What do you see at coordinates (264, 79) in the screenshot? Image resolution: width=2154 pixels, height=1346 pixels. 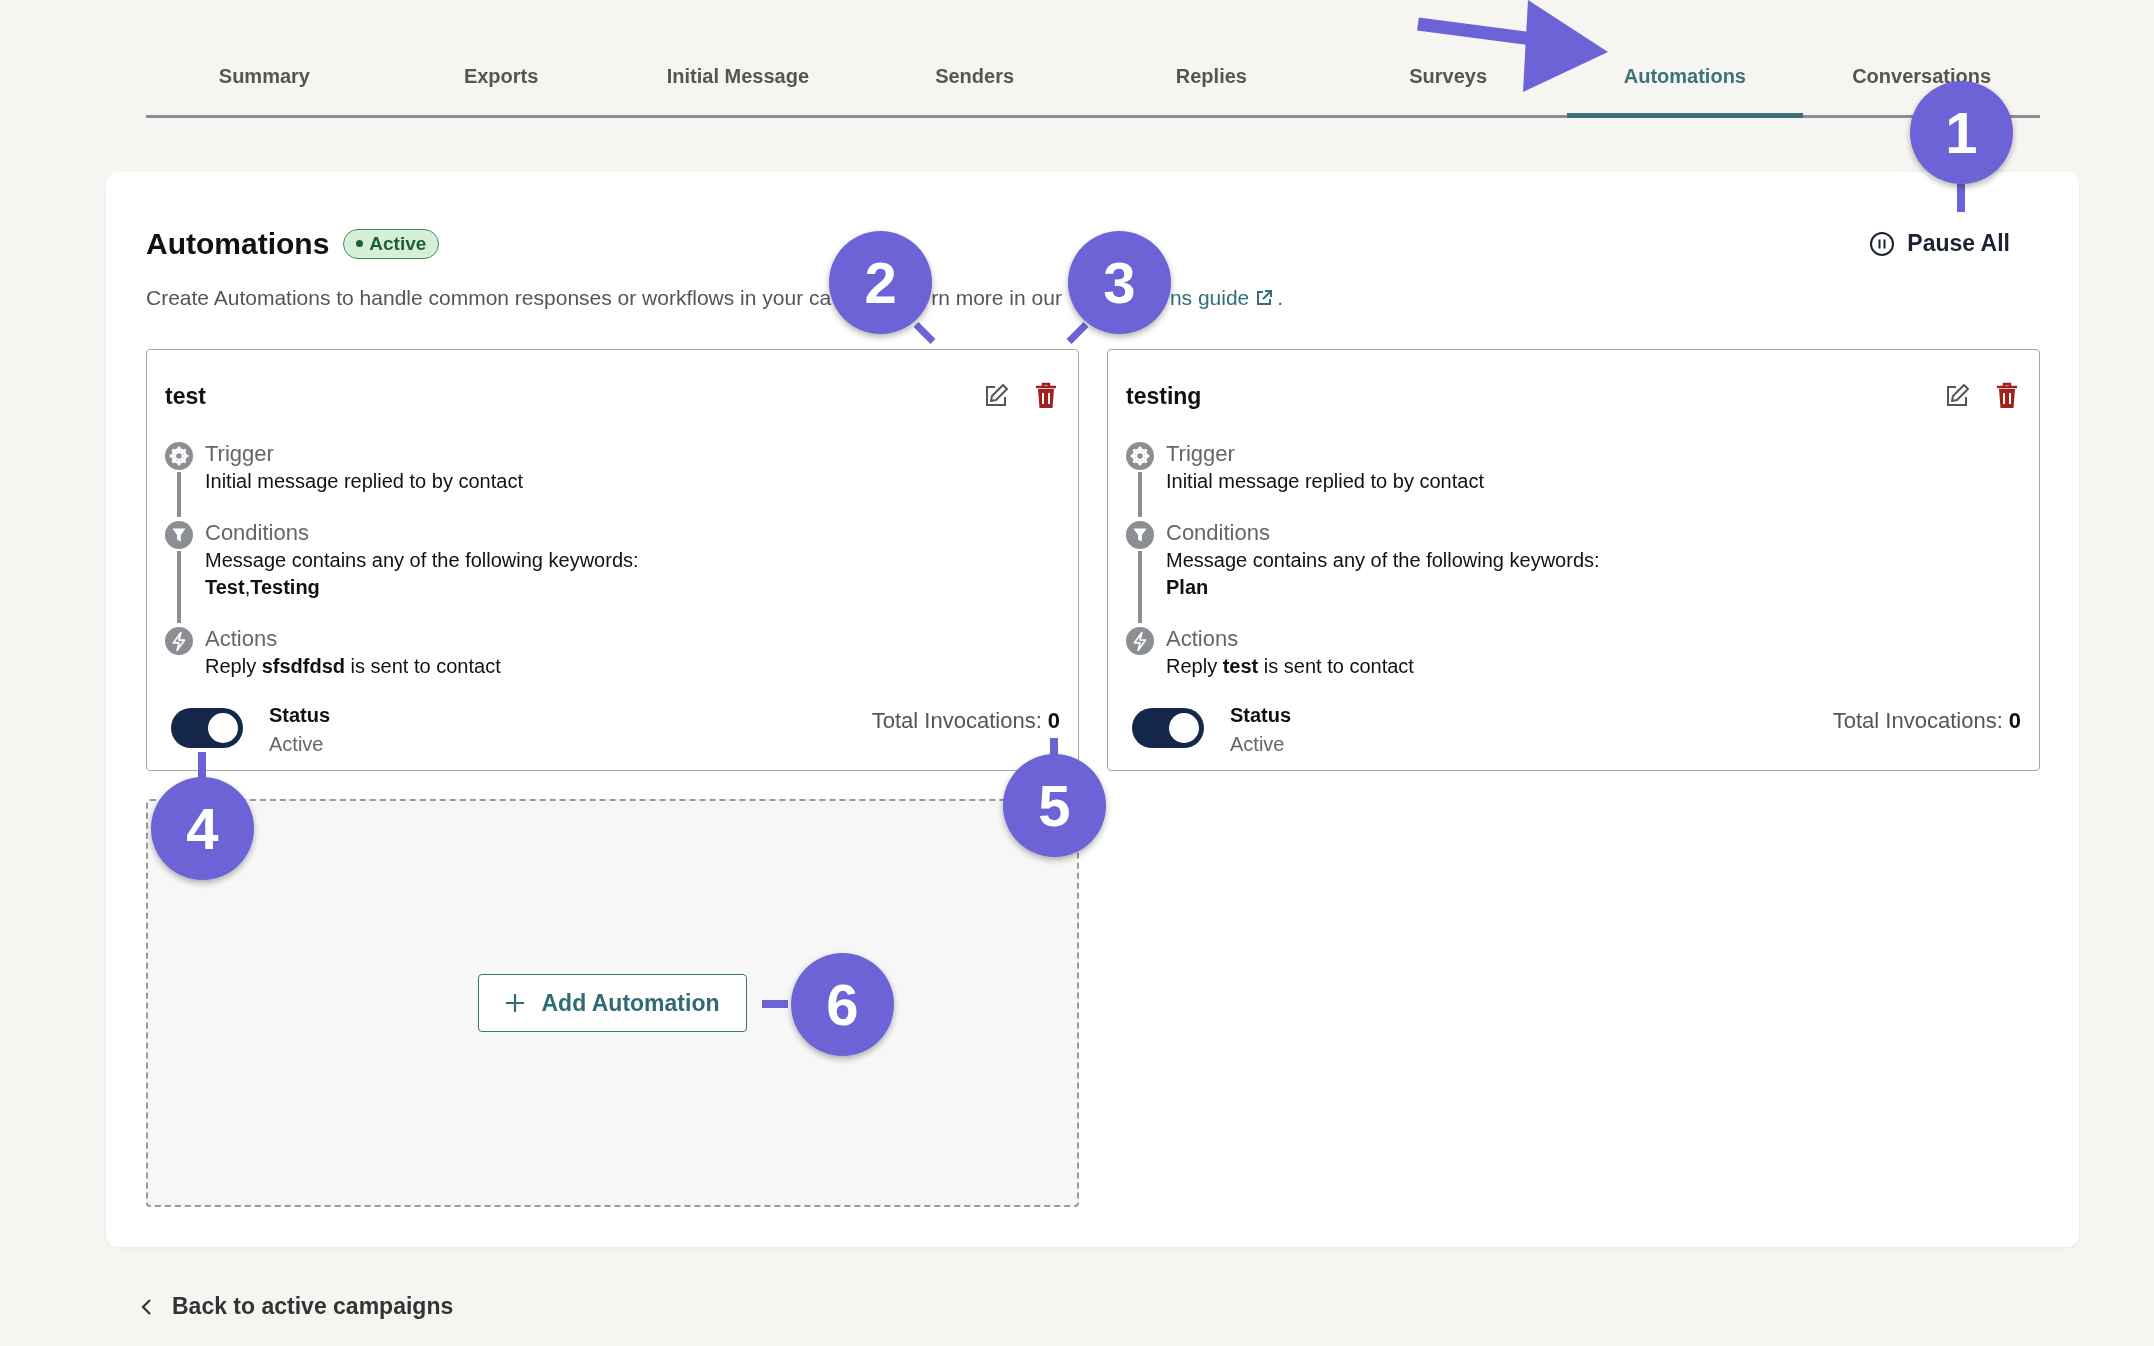 I see `tab: Summary` at bounding box center [264, 79].